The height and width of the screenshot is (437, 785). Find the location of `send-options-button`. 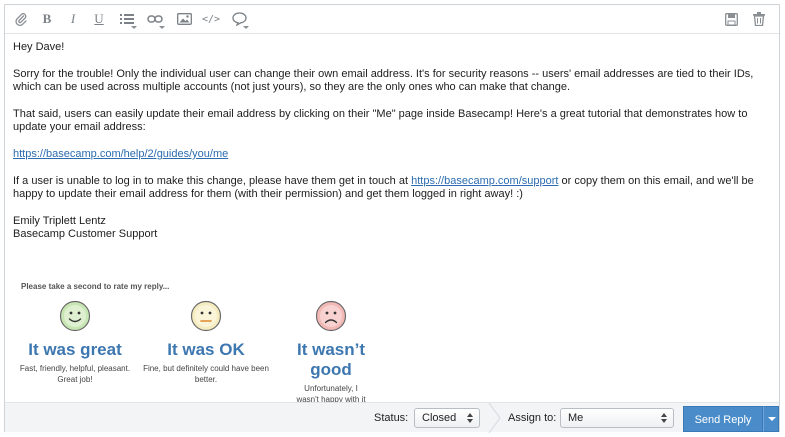

send-options-button is located at coordinates (771, 419).